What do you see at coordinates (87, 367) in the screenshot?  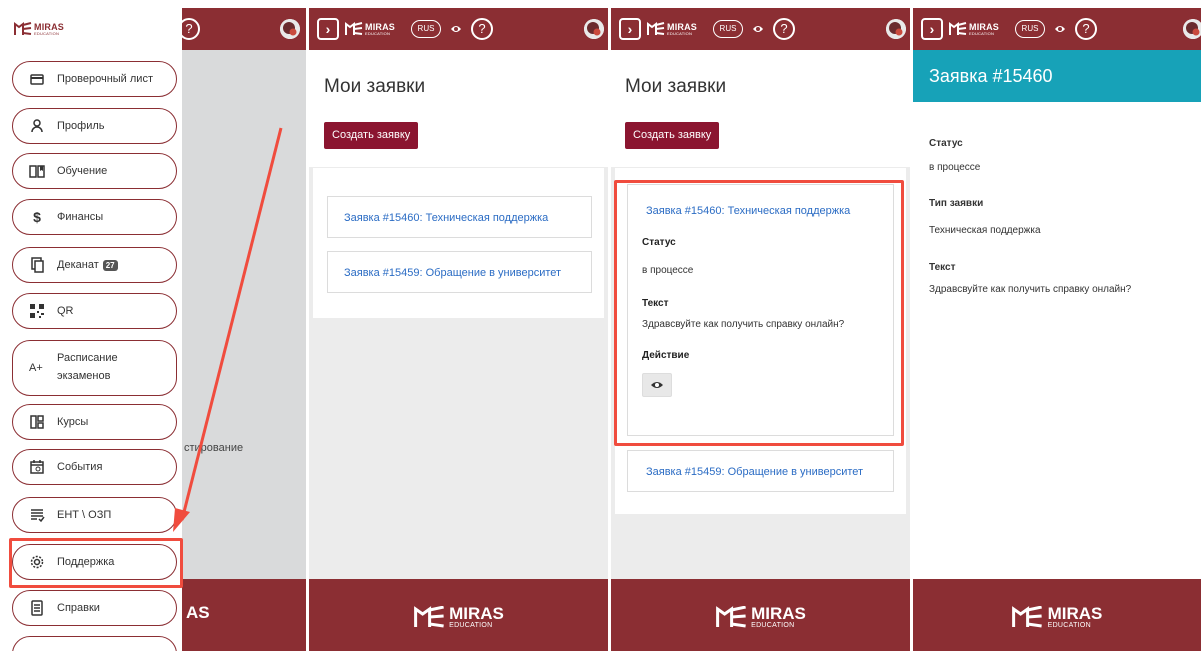 I see `sidebar-item-label: Расписание экзаменов` at bounding box center [87, 367].